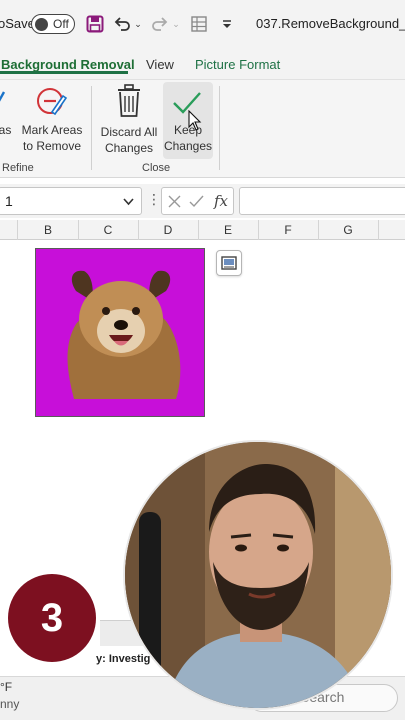 The height and width of the screenshot is (720, 405). I want to click on enter-icon, so click(196, 201).